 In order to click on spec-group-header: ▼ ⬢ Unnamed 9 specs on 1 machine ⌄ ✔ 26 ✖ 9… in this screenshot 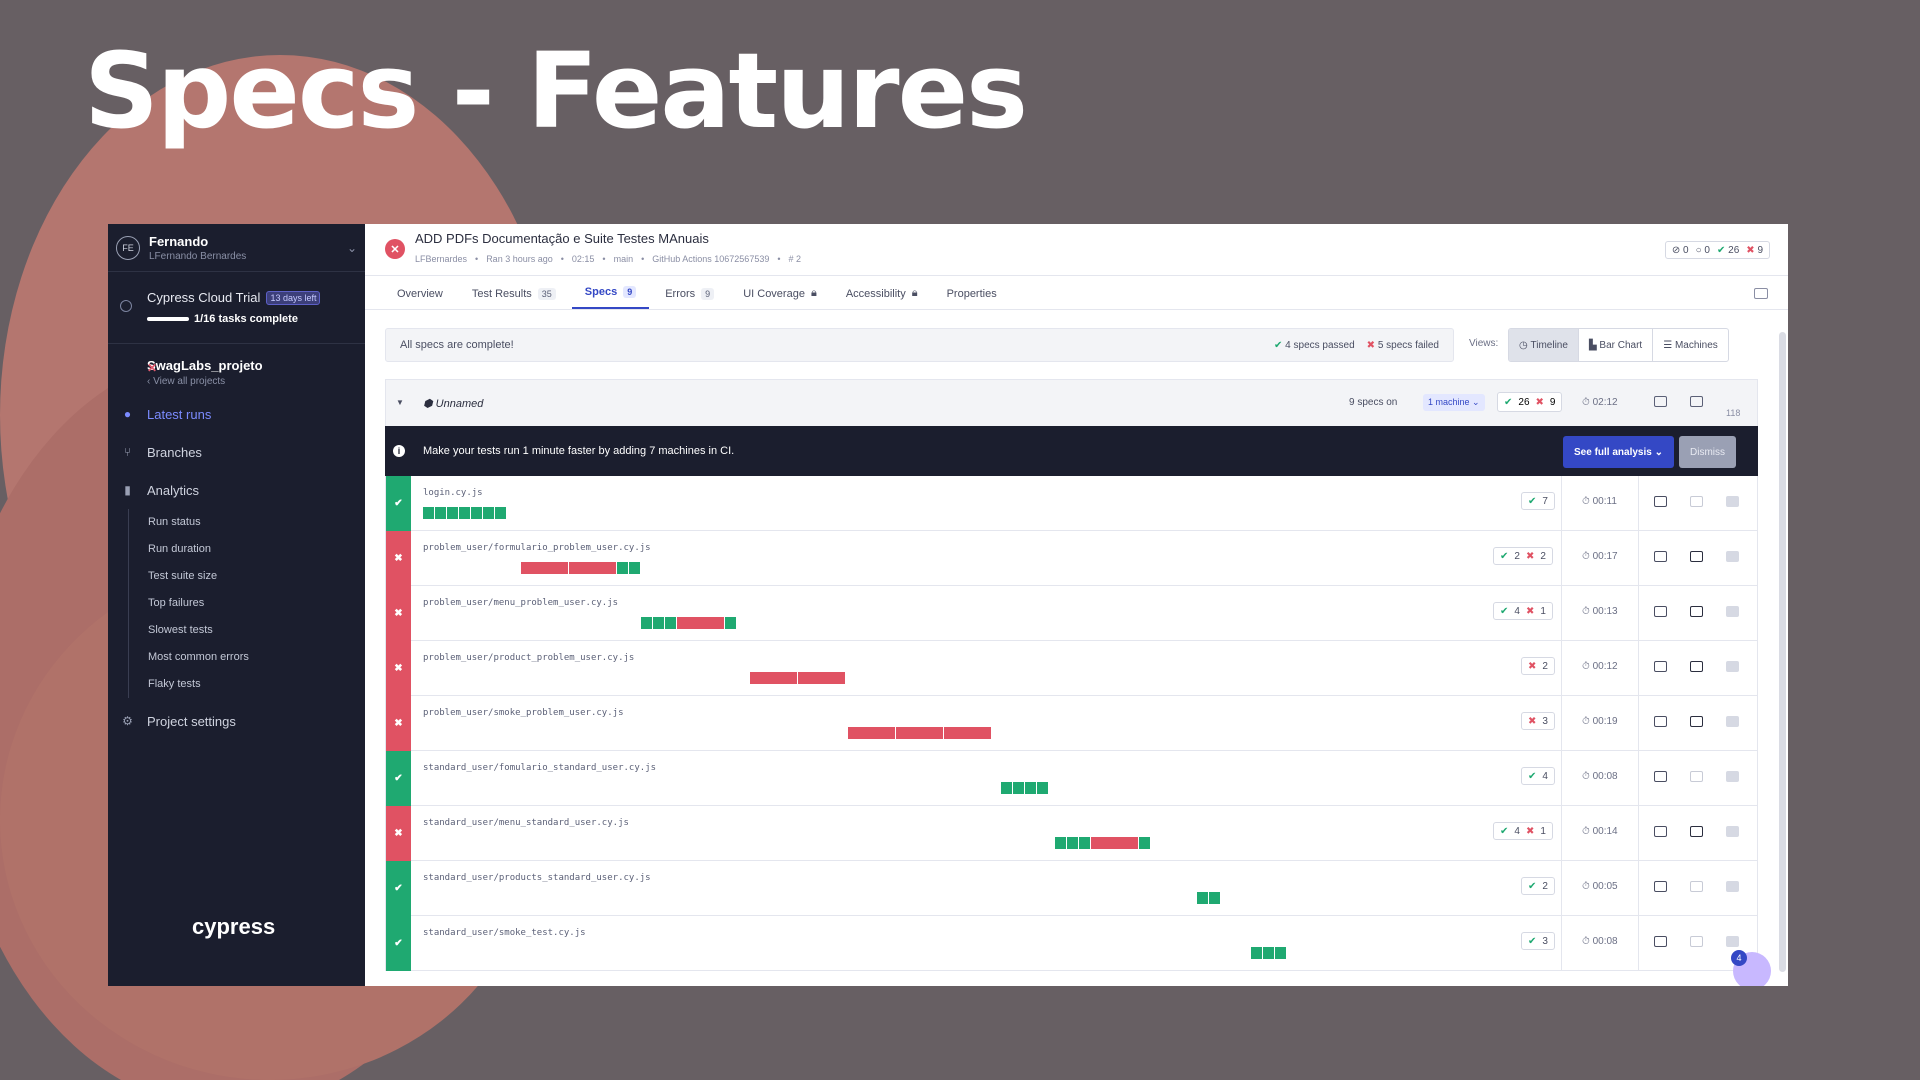, I will do `click(1071, 403)`.